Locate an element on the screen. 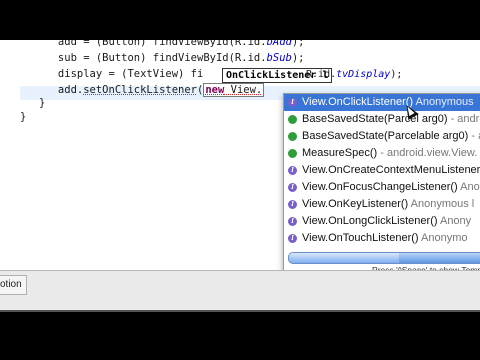 This screenshot has width=480, height=360. autocomplete-item-detail: Anony is located at coordinates (454, 221).